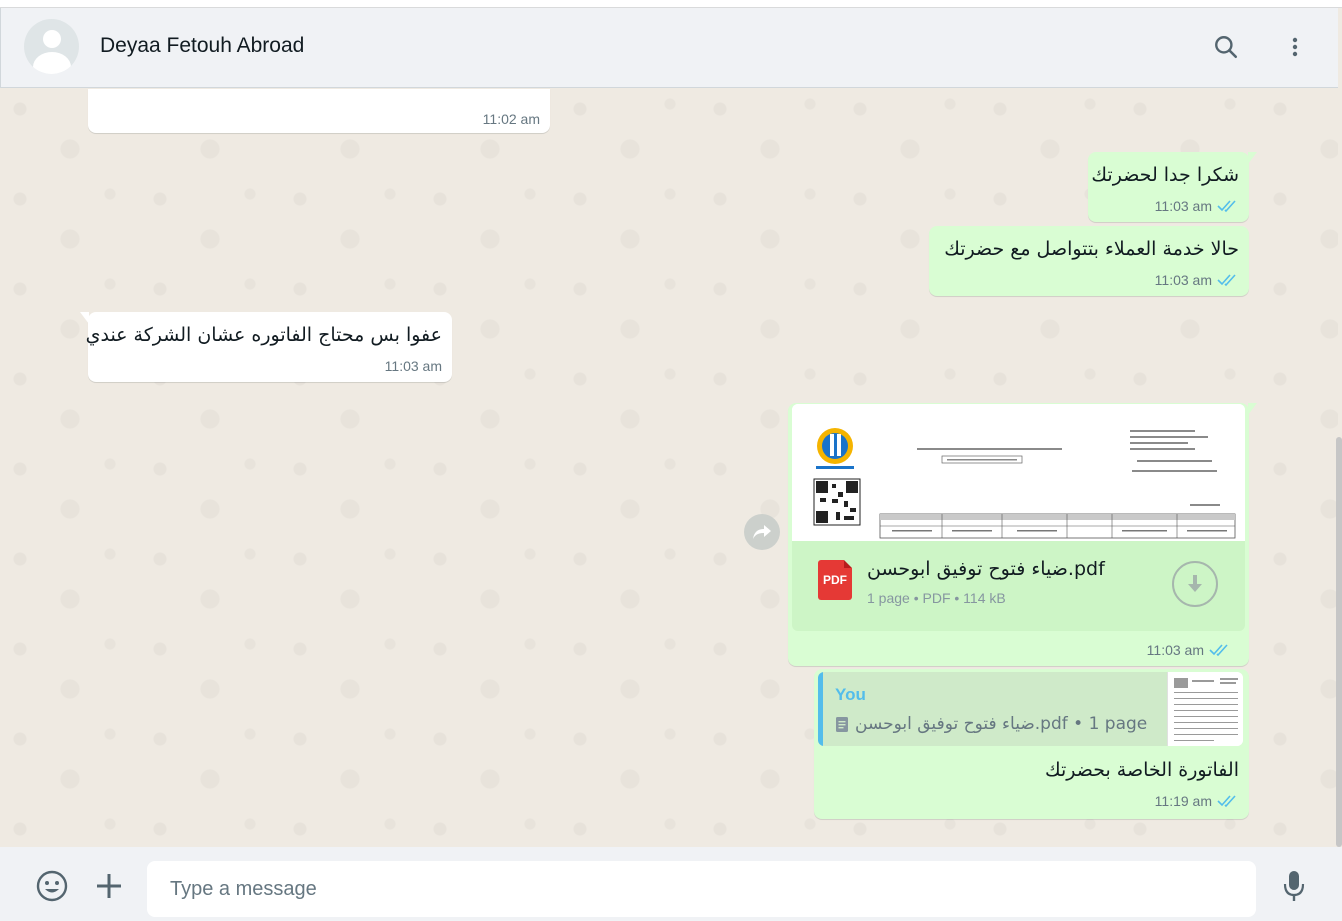  What do you see at coordinates (52, 39) in the screenshot?
I see `avatar-head` at bounding box center [52, 39].